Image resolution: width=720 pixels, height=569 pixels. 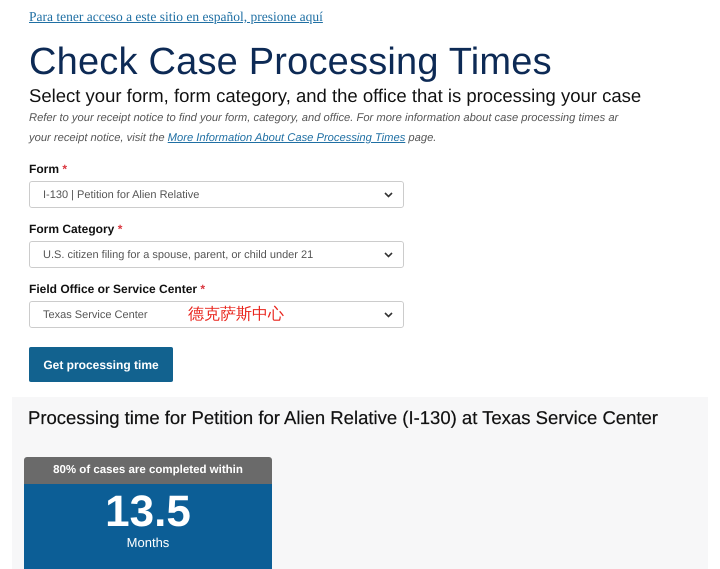 What do you see at coordinates (335, 96) in the screenshot?
I see `page-subtitle: Select your form, form category, and the office that is processing your case` at bounding box center [335, 96].